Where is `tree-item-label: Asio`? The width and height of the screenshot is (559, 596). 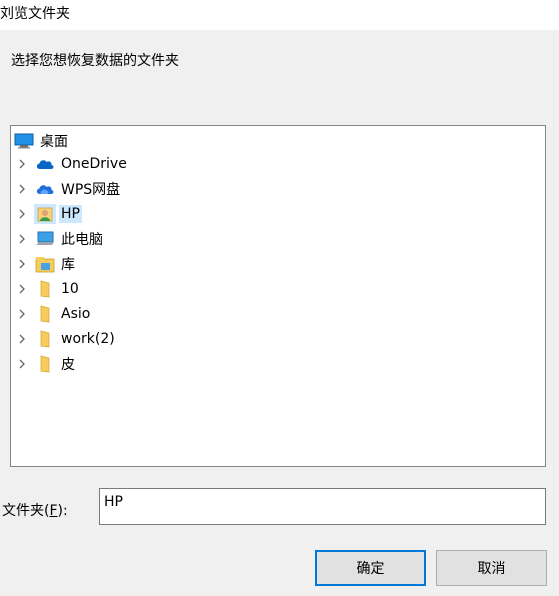
tree-item-label: Asio is located at coordinates (76, 313).